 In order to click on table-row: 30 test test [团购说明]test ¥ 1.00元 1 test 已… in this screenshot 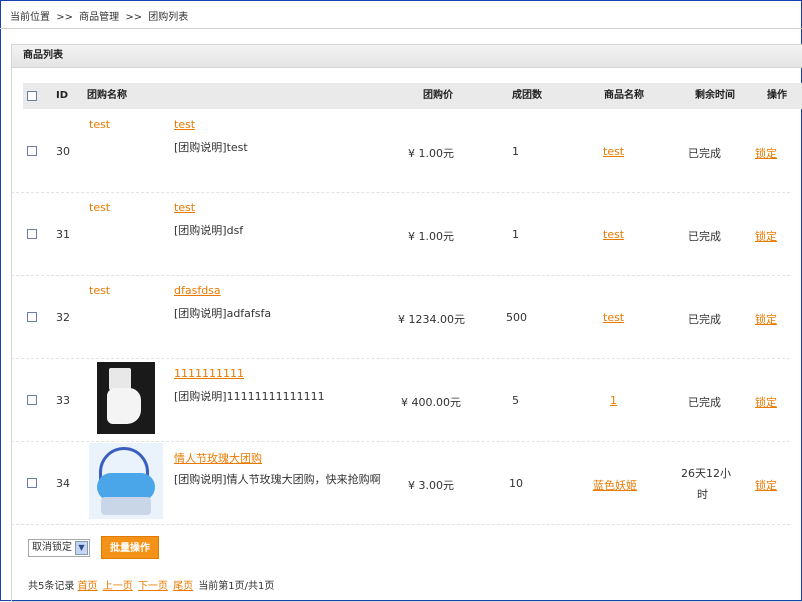, I will do `click(400, 151)`.